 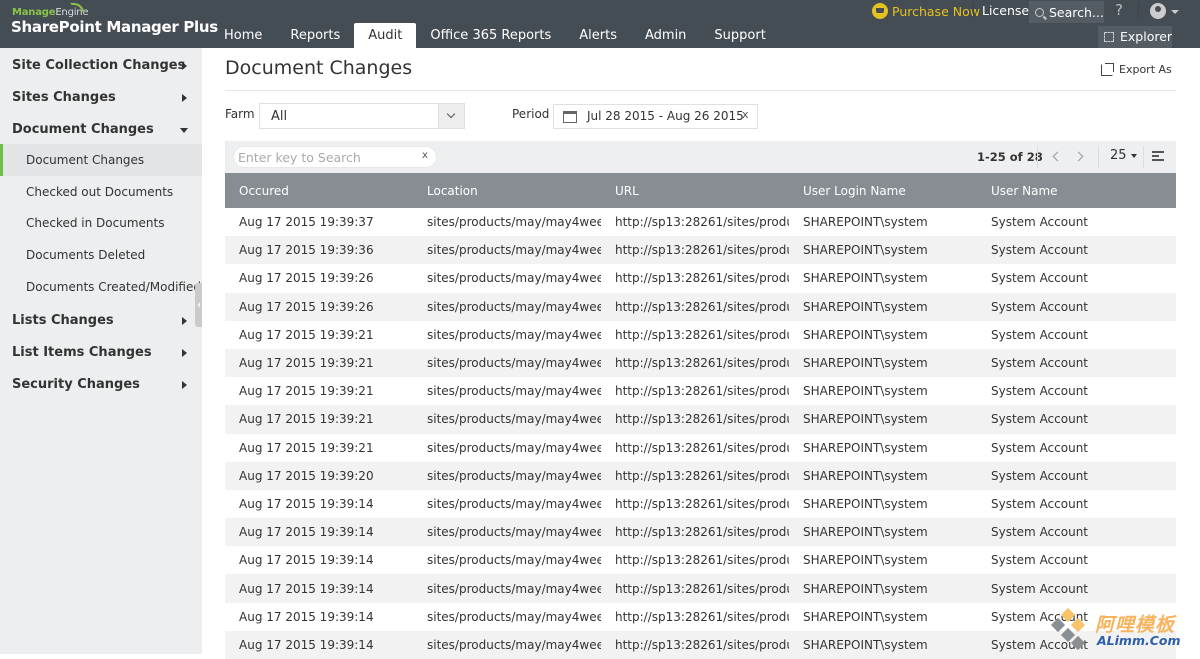 I want to click on tab-audit: Audit, so click(x=385, y=35).